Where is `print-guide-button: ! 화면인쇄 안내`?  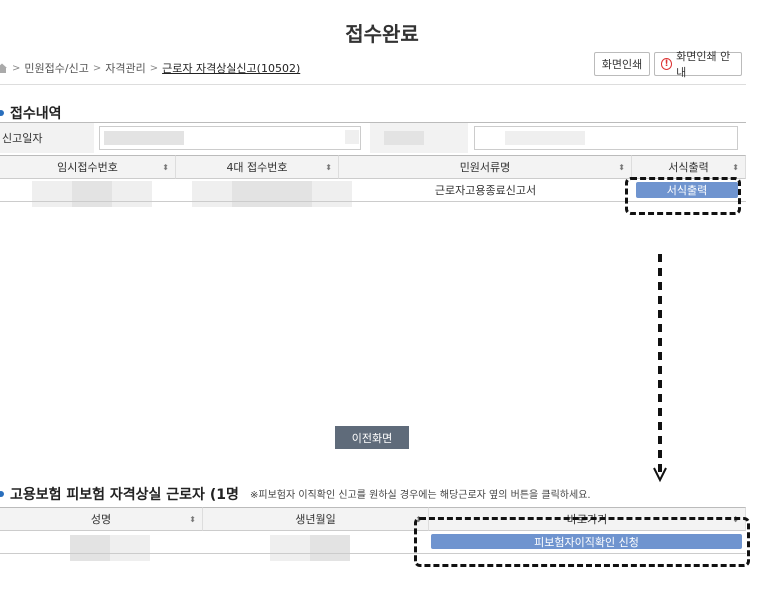
print-guide-button: ! 화면인쇄 안내 is located at coordinates (698, 64).